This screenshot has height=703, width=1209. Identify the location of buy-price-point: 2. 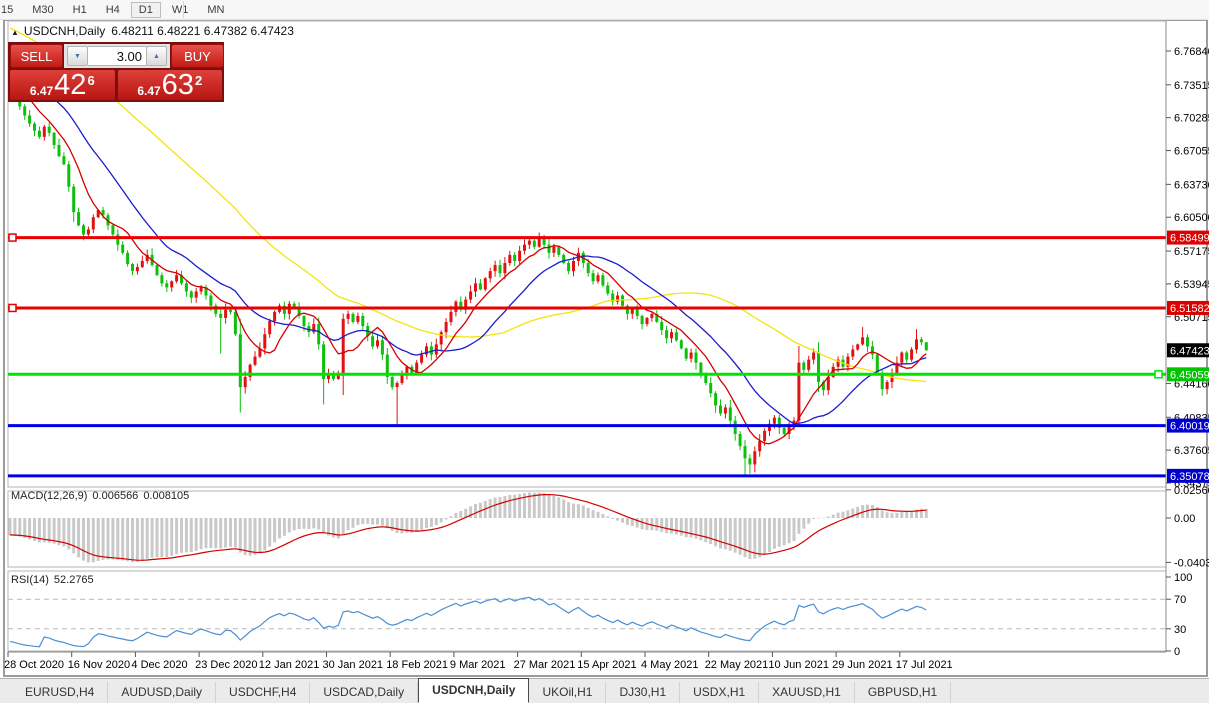
(198, 80).